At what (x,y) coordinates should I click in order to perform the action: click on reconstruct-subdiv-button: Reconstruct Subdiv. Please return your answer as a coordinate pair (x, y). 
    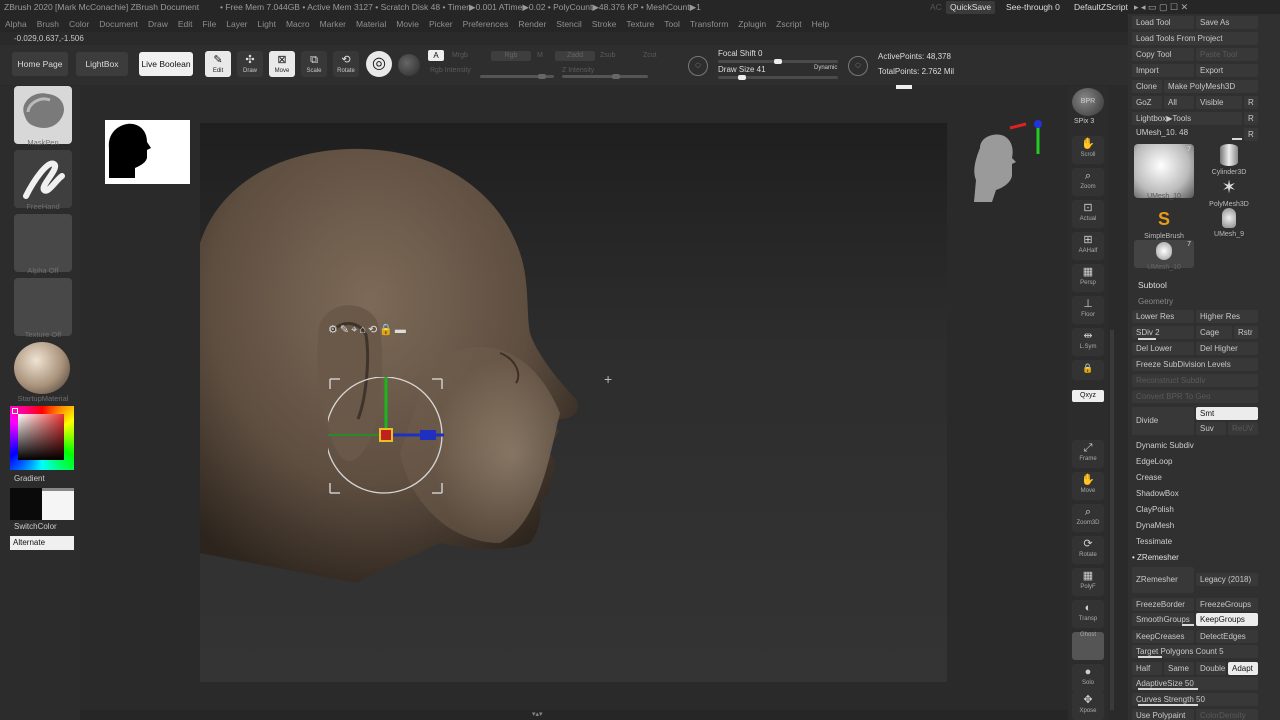
    Looking at the image, I should click on (1195, 380).